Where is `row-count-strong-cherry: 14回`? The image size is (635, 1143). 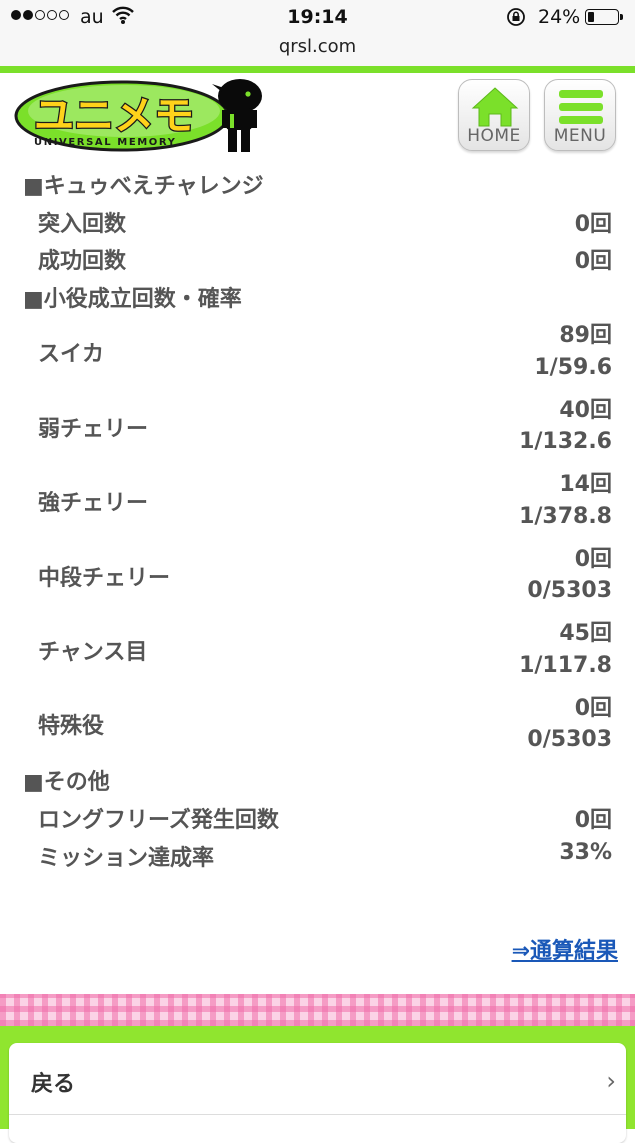 row-count-strong-cherry: 14回 is located at coordinates (585, 484).